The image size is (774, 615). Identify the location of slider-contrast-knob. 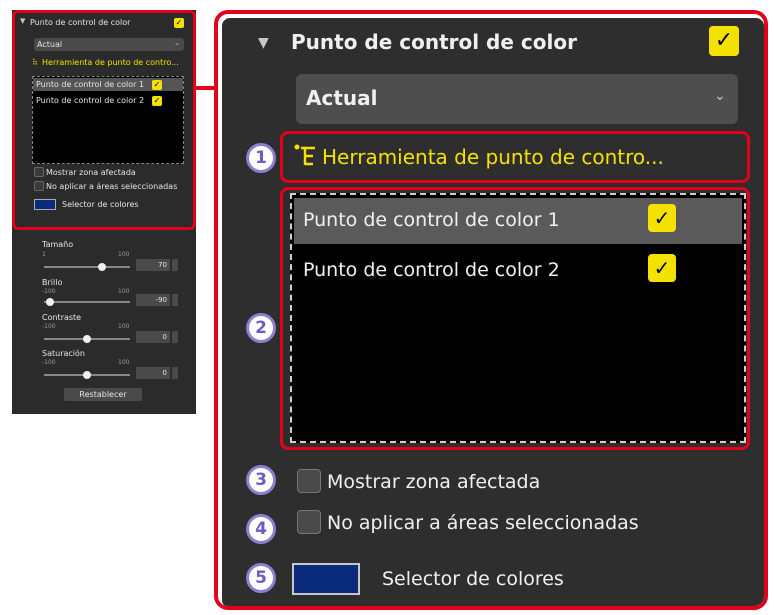
(87, 339).